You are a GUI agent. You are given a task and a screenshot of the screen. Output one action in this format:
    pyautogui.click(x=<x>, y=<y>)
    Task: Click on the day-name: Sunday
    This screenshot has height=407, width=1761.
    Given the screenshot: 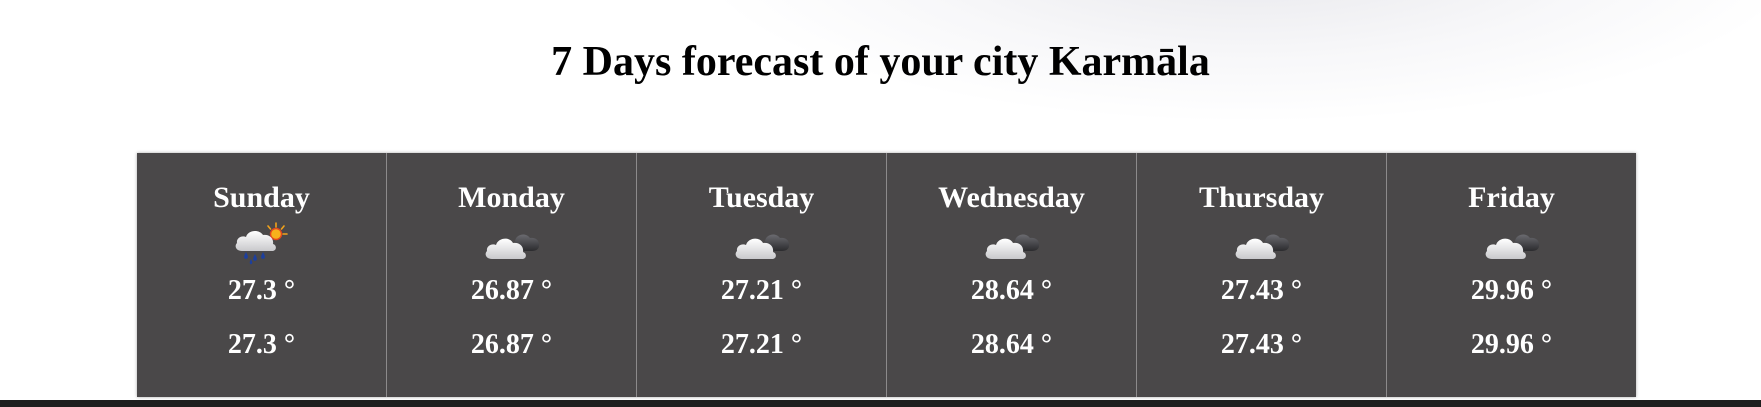 What is the action you would take?
    pyautogui.click(x=261, y=197)
    